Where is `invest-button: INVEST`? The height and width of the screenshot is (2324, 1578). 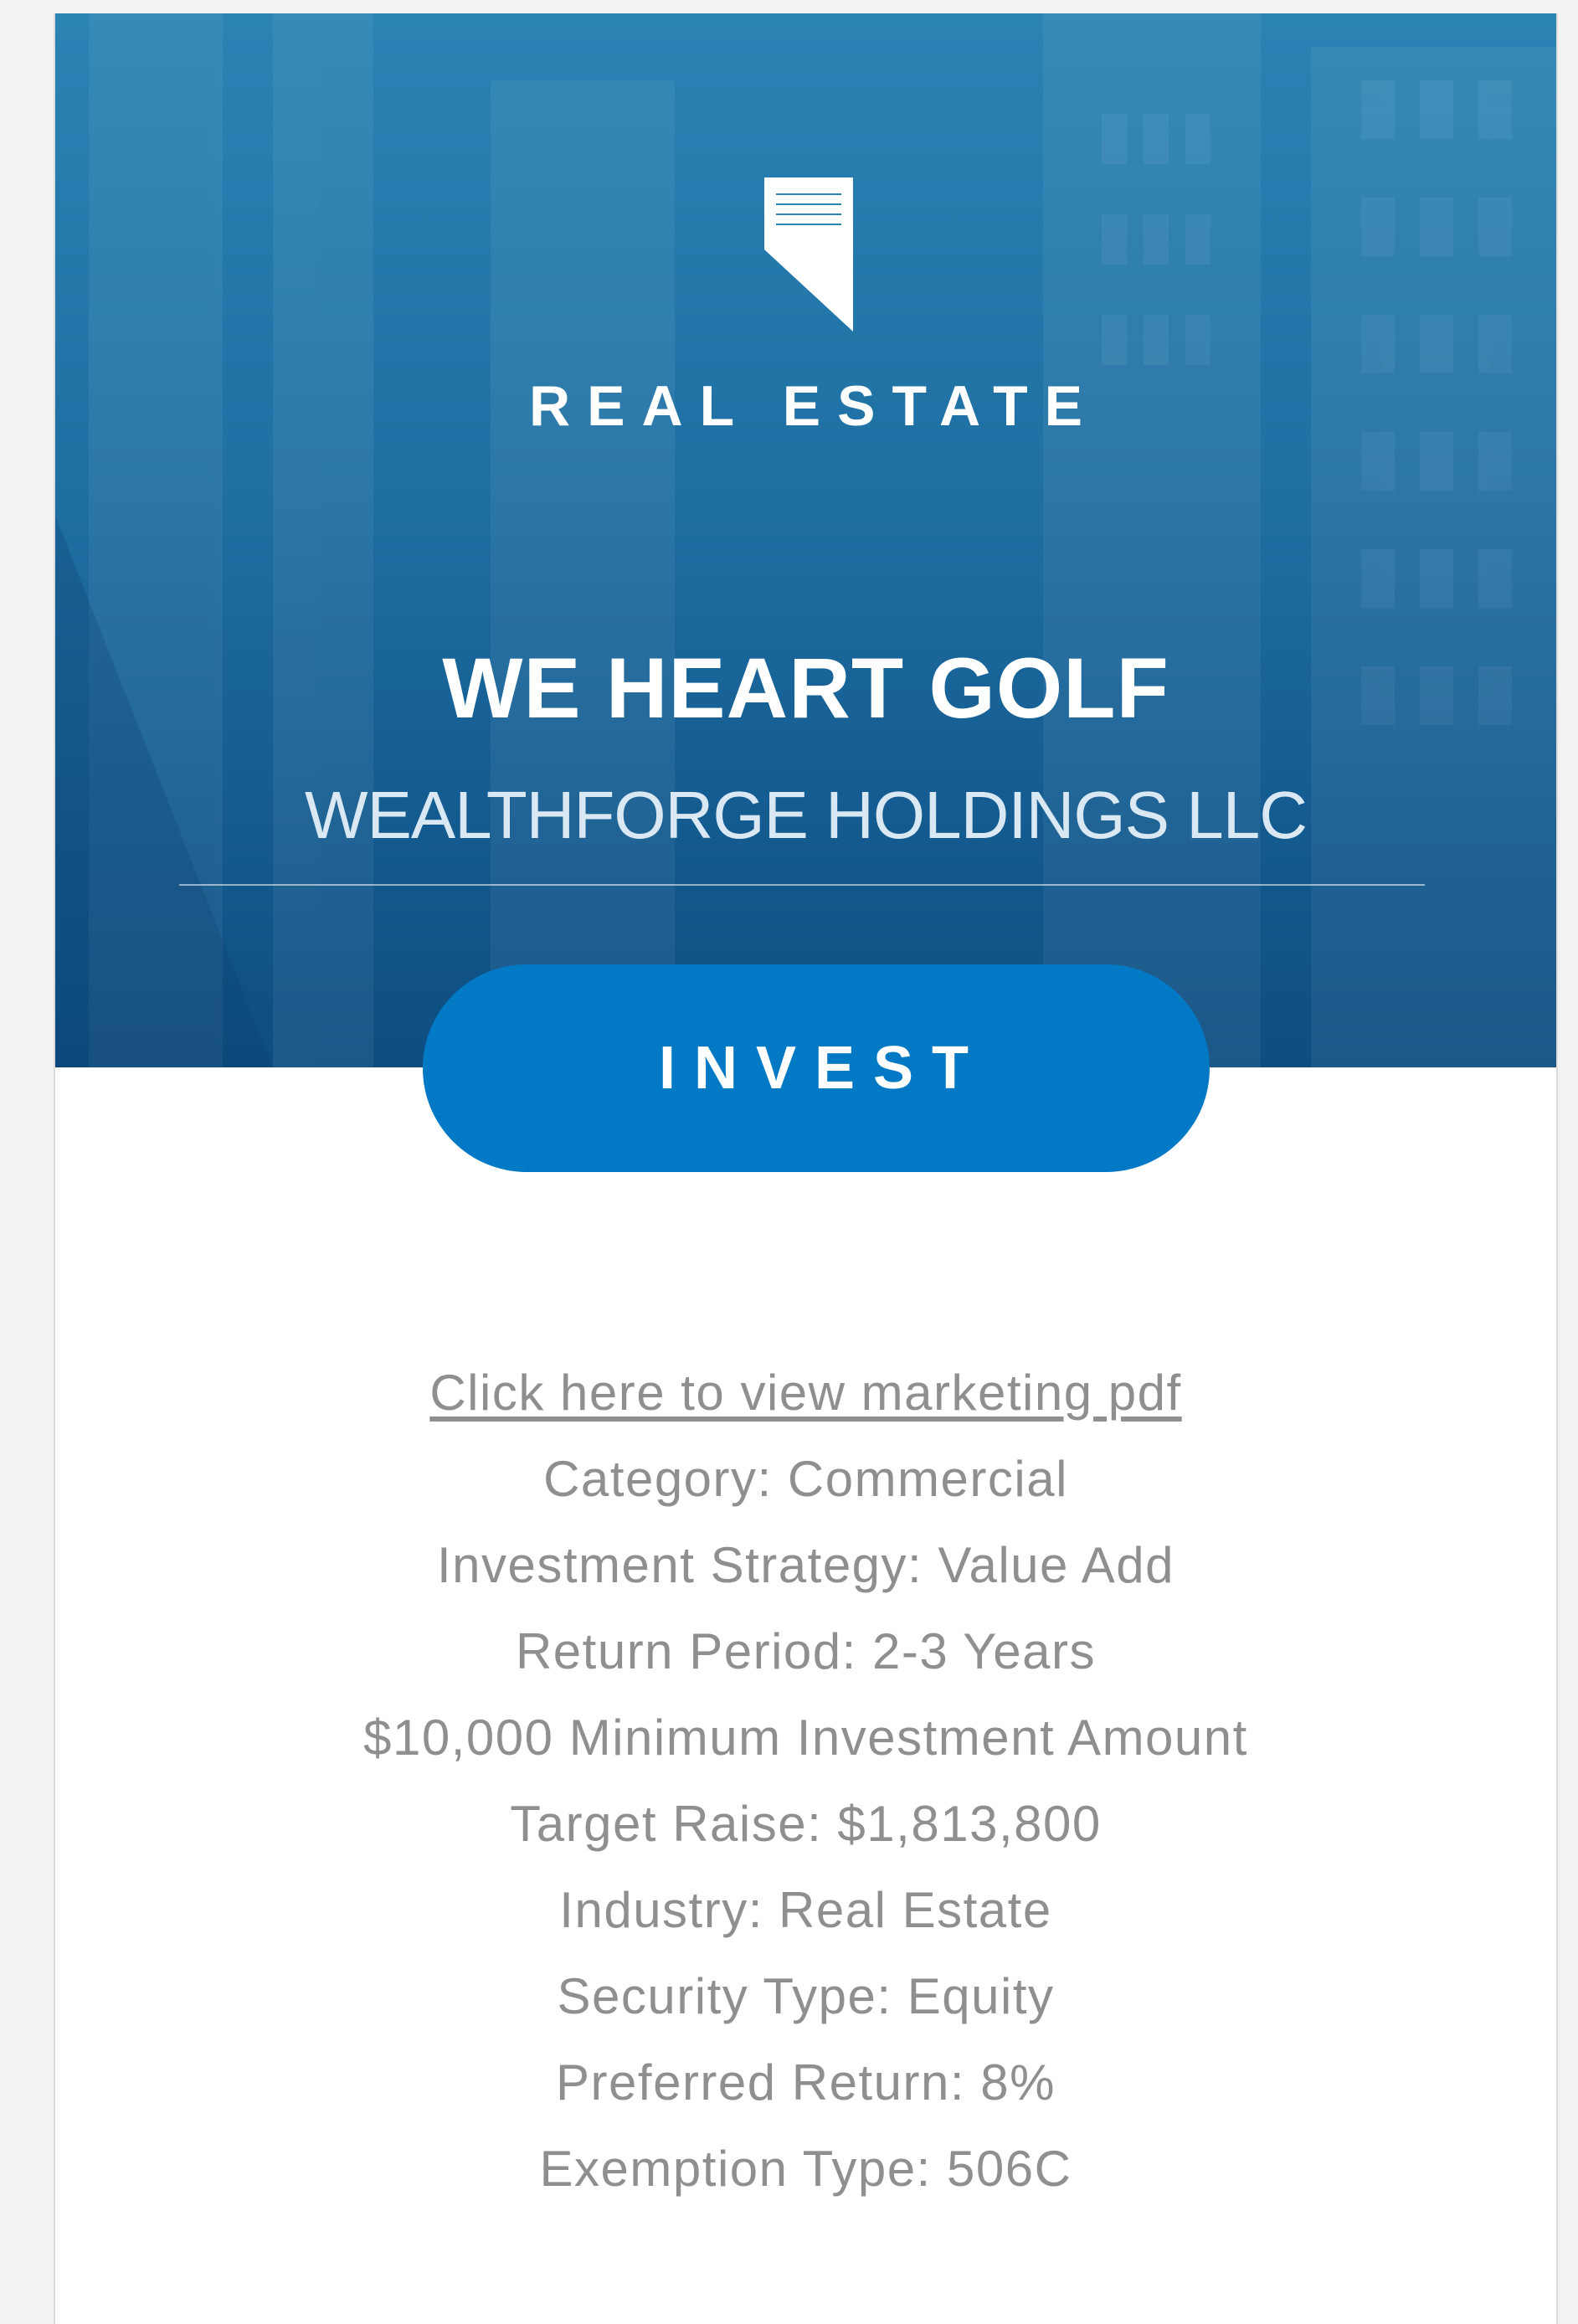 invest-button: INVEST is located at coordinates (816, 1068).